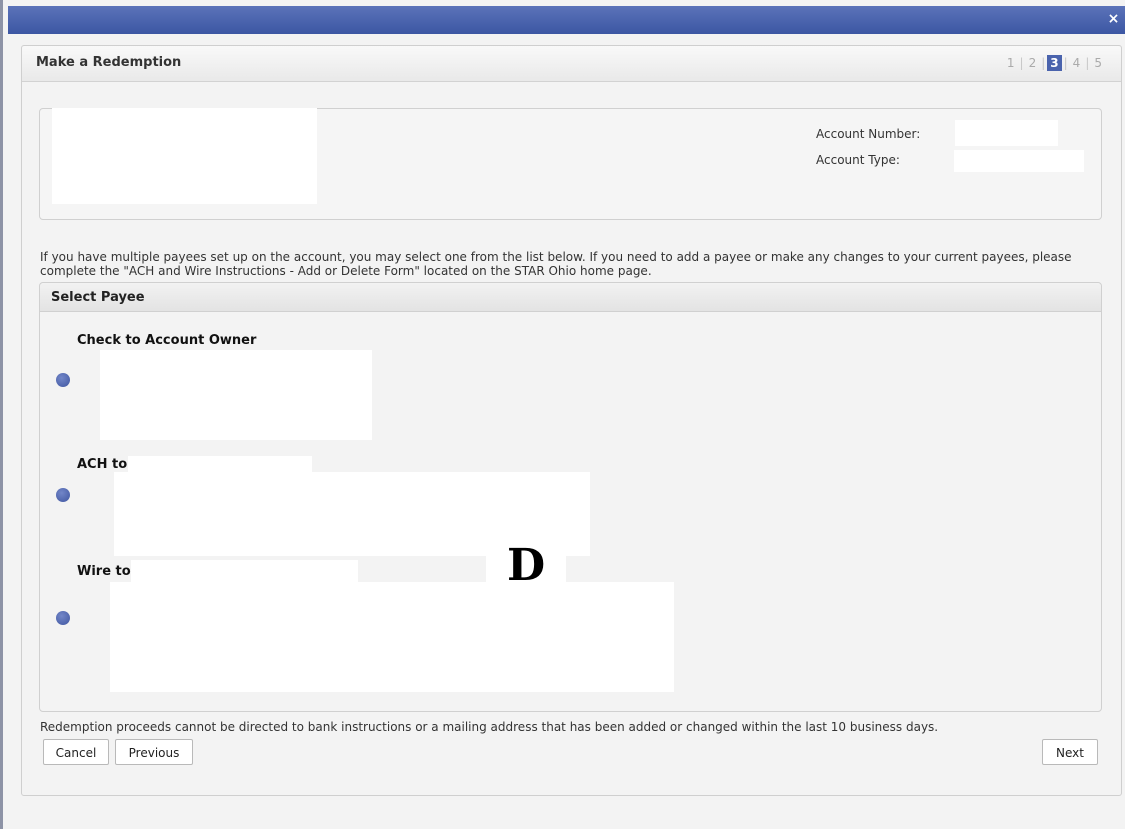  Describe the element at coordinates (858, 160) in the screenshot. I see `account-type-label: Account Type:` at that location.